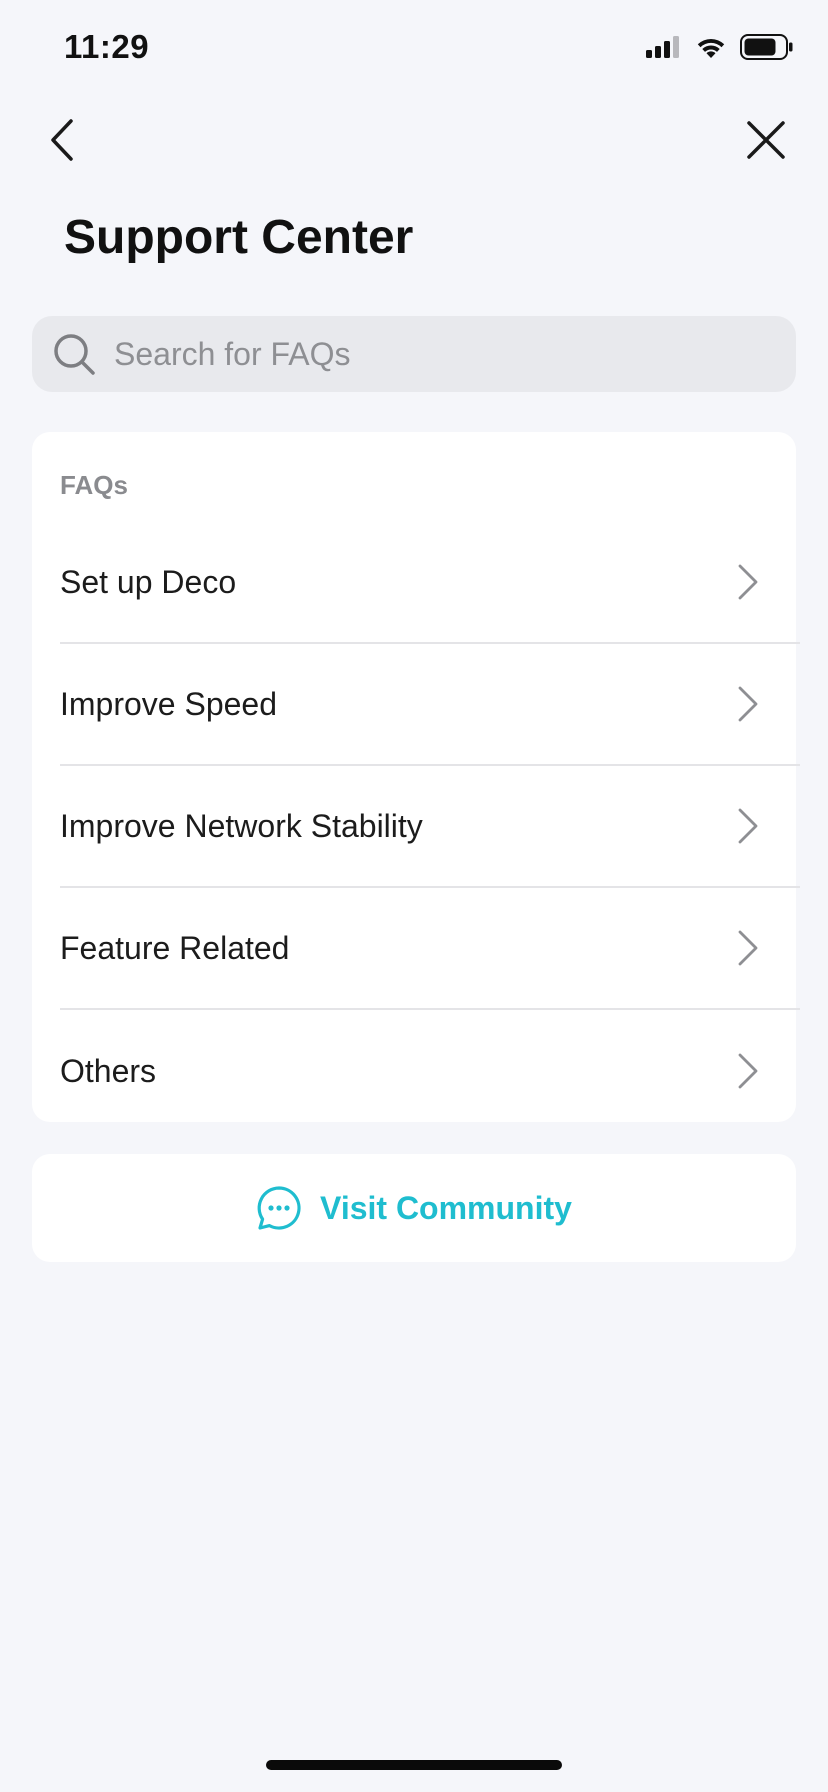 Image resolution: width=828 pixels, height=1792 pixels. I want to click on search-input, so click(434, 354).